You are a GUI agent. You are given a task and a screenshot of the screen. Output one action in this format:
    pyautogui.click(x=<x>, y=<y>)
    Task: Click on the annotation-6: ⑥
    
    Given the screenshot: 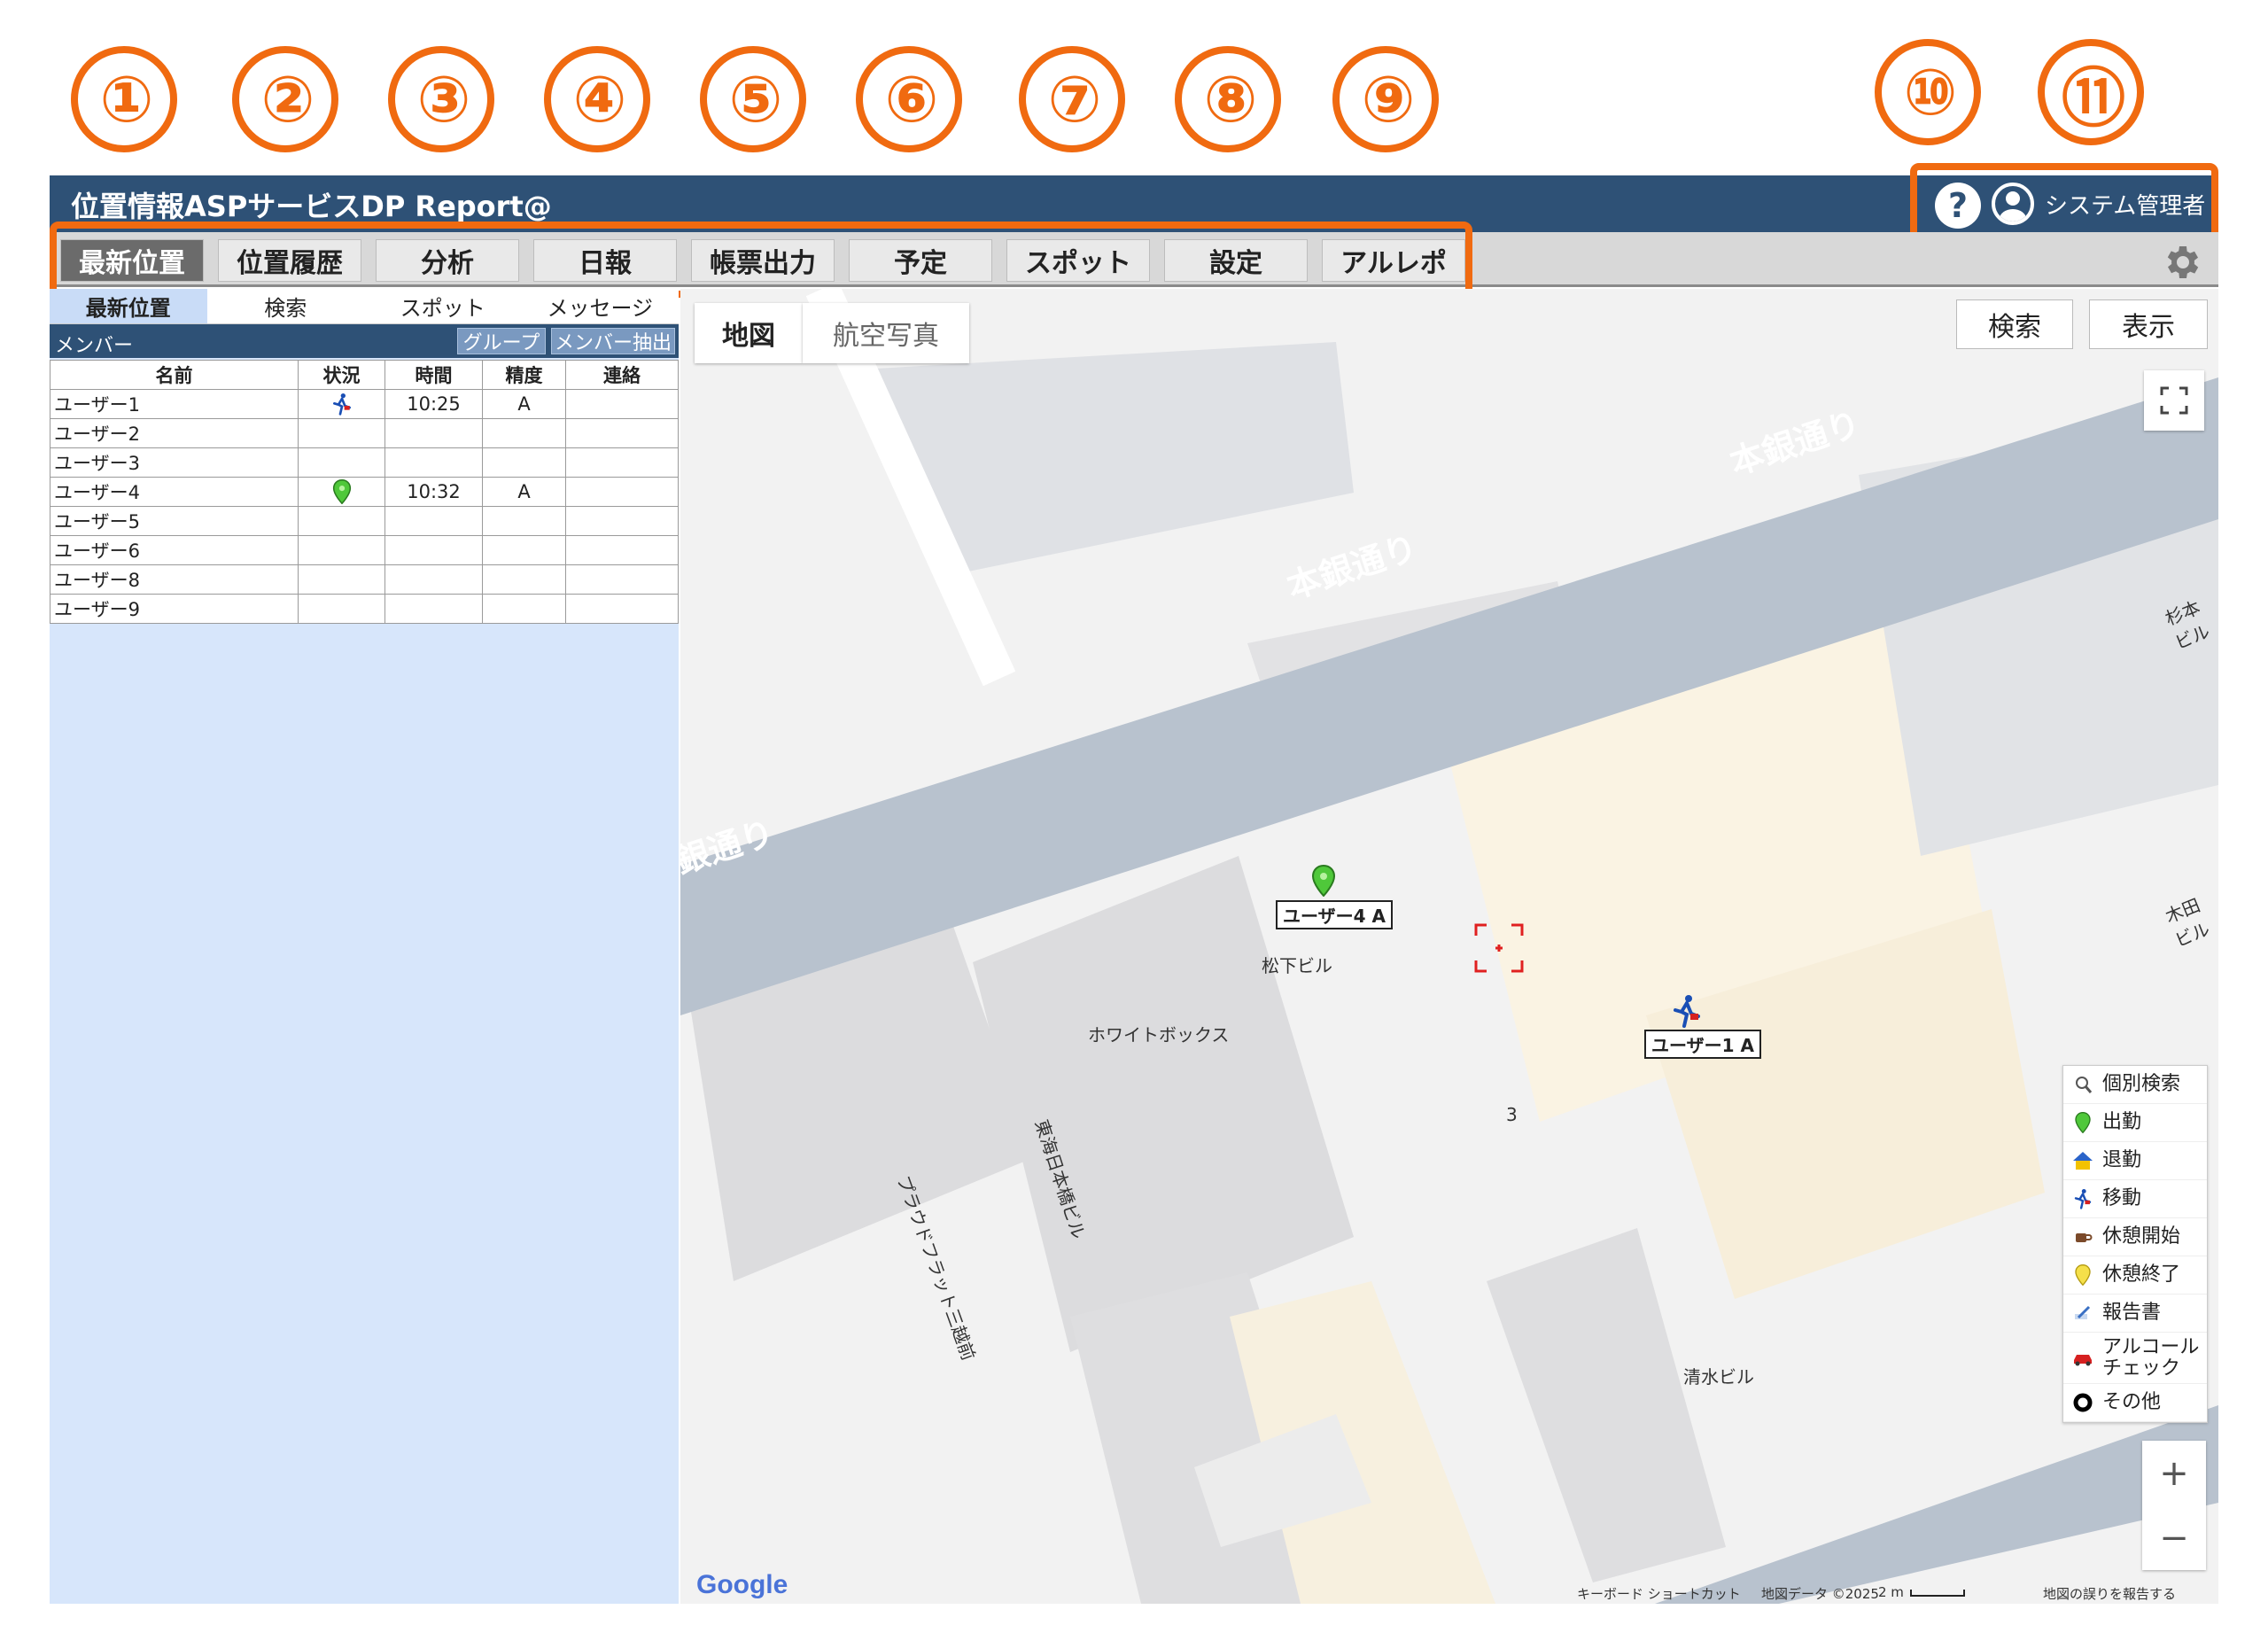 What is the action you would take?
    pyautogui.click(x=909, y=99)
    